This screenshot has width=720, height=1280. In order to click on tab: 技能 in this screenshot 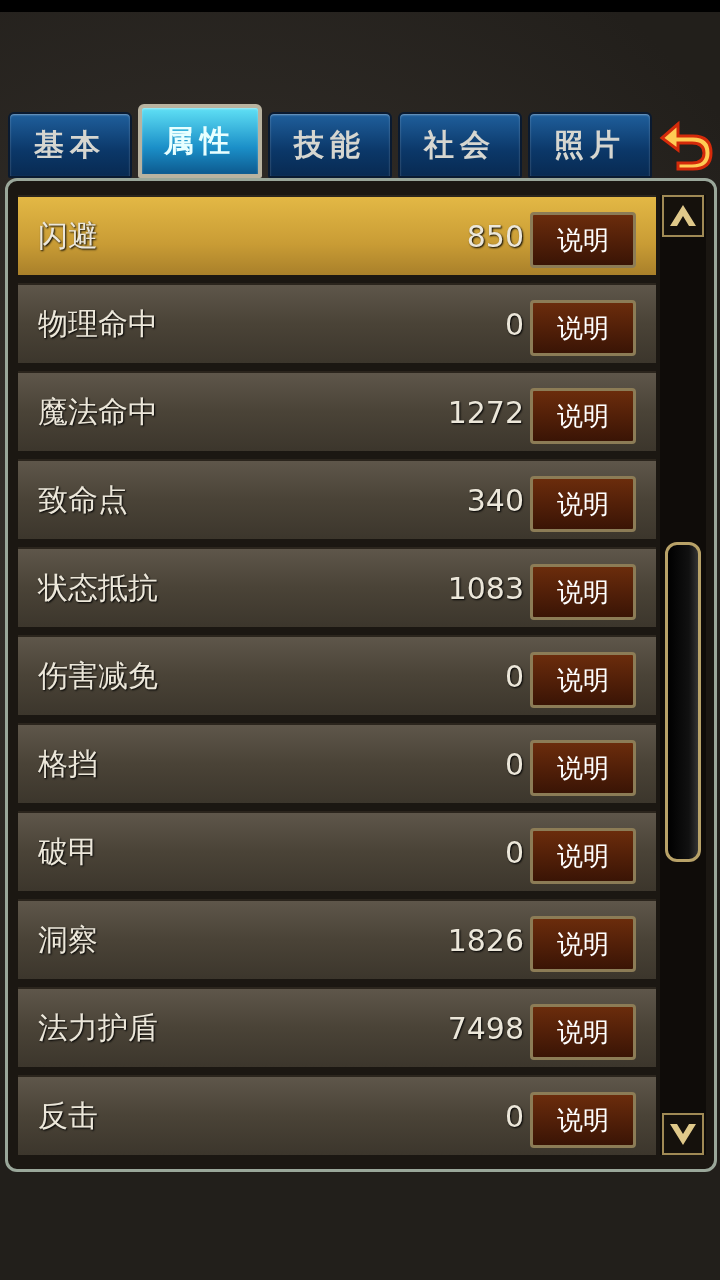, I will do `click(330, 145)`.